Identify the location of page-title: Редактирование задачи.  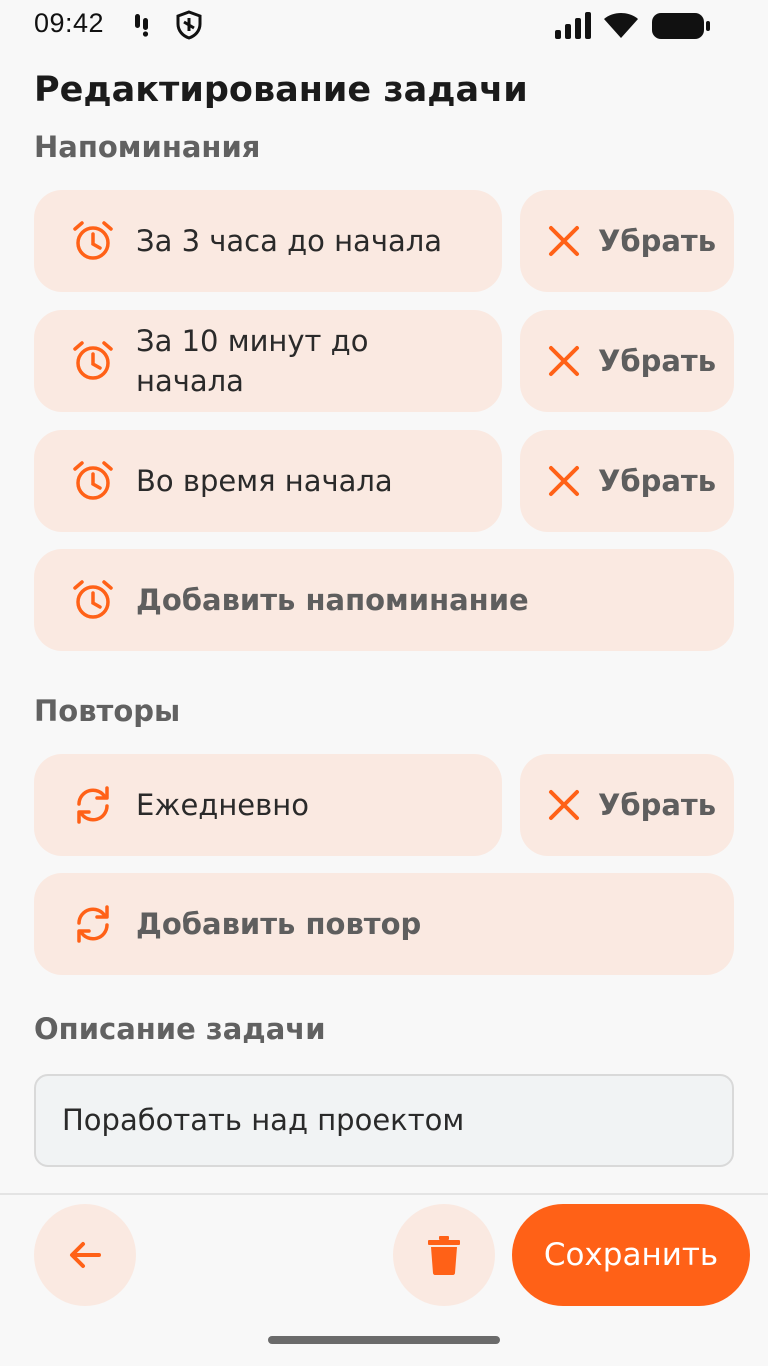
(281, 90).